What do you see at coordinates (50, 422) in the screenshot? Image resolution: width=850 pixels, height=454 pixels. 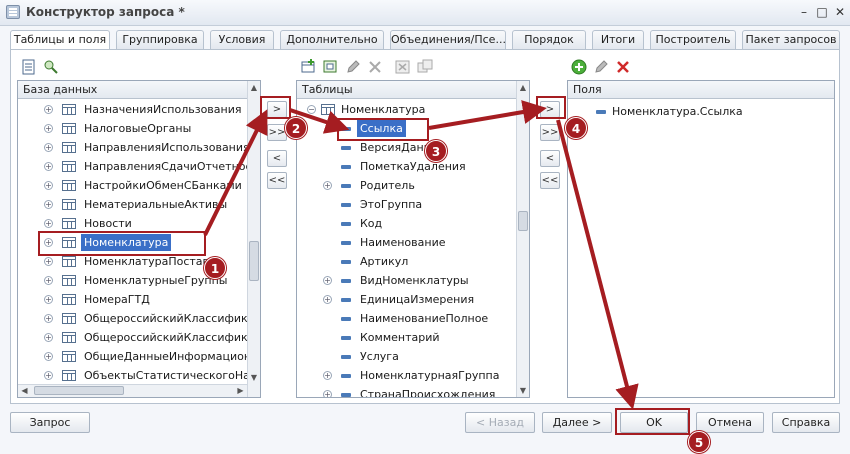 I see `query-button: Запрос` at bounding box center [50, 422].